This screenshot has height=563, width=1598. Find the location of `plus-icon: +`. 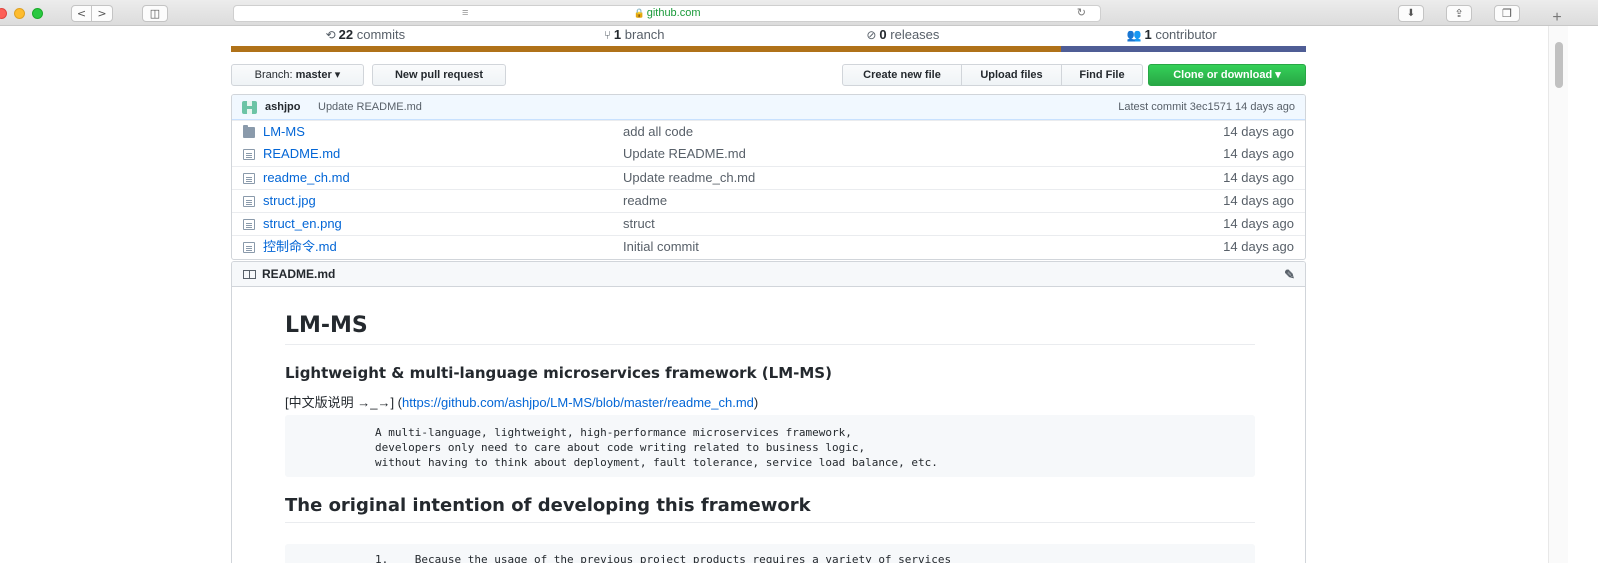

plus-icon: + is located at coordinates (1557, 17).